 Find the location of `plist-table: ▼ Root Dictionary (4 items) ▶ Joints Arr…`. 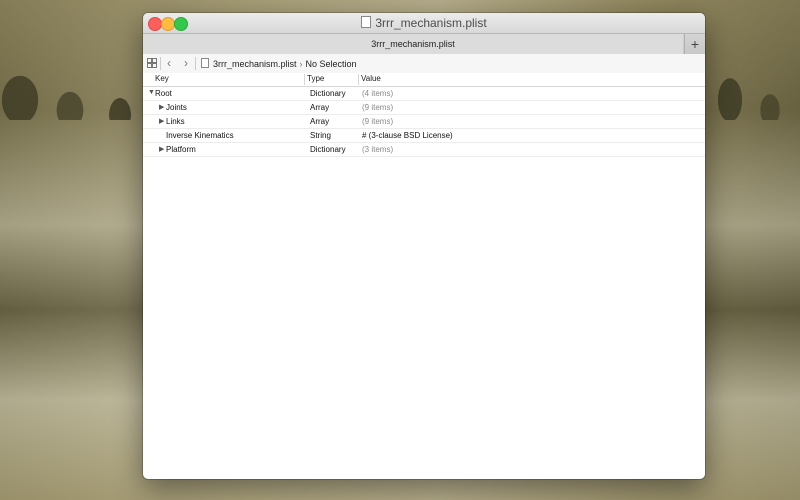

plist-table: ▼ Root Dictionary (4 items) ▶ Joints Arr… is located at coordinates (424, 122).